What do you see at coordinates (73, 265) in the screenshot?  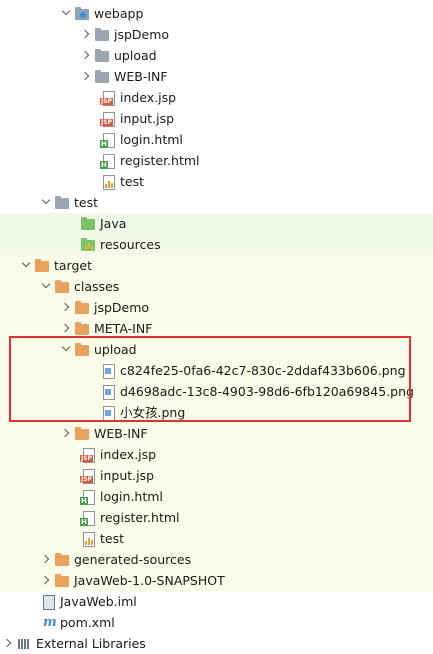 I see `tree-label: target` at bounding box center [73, 265].